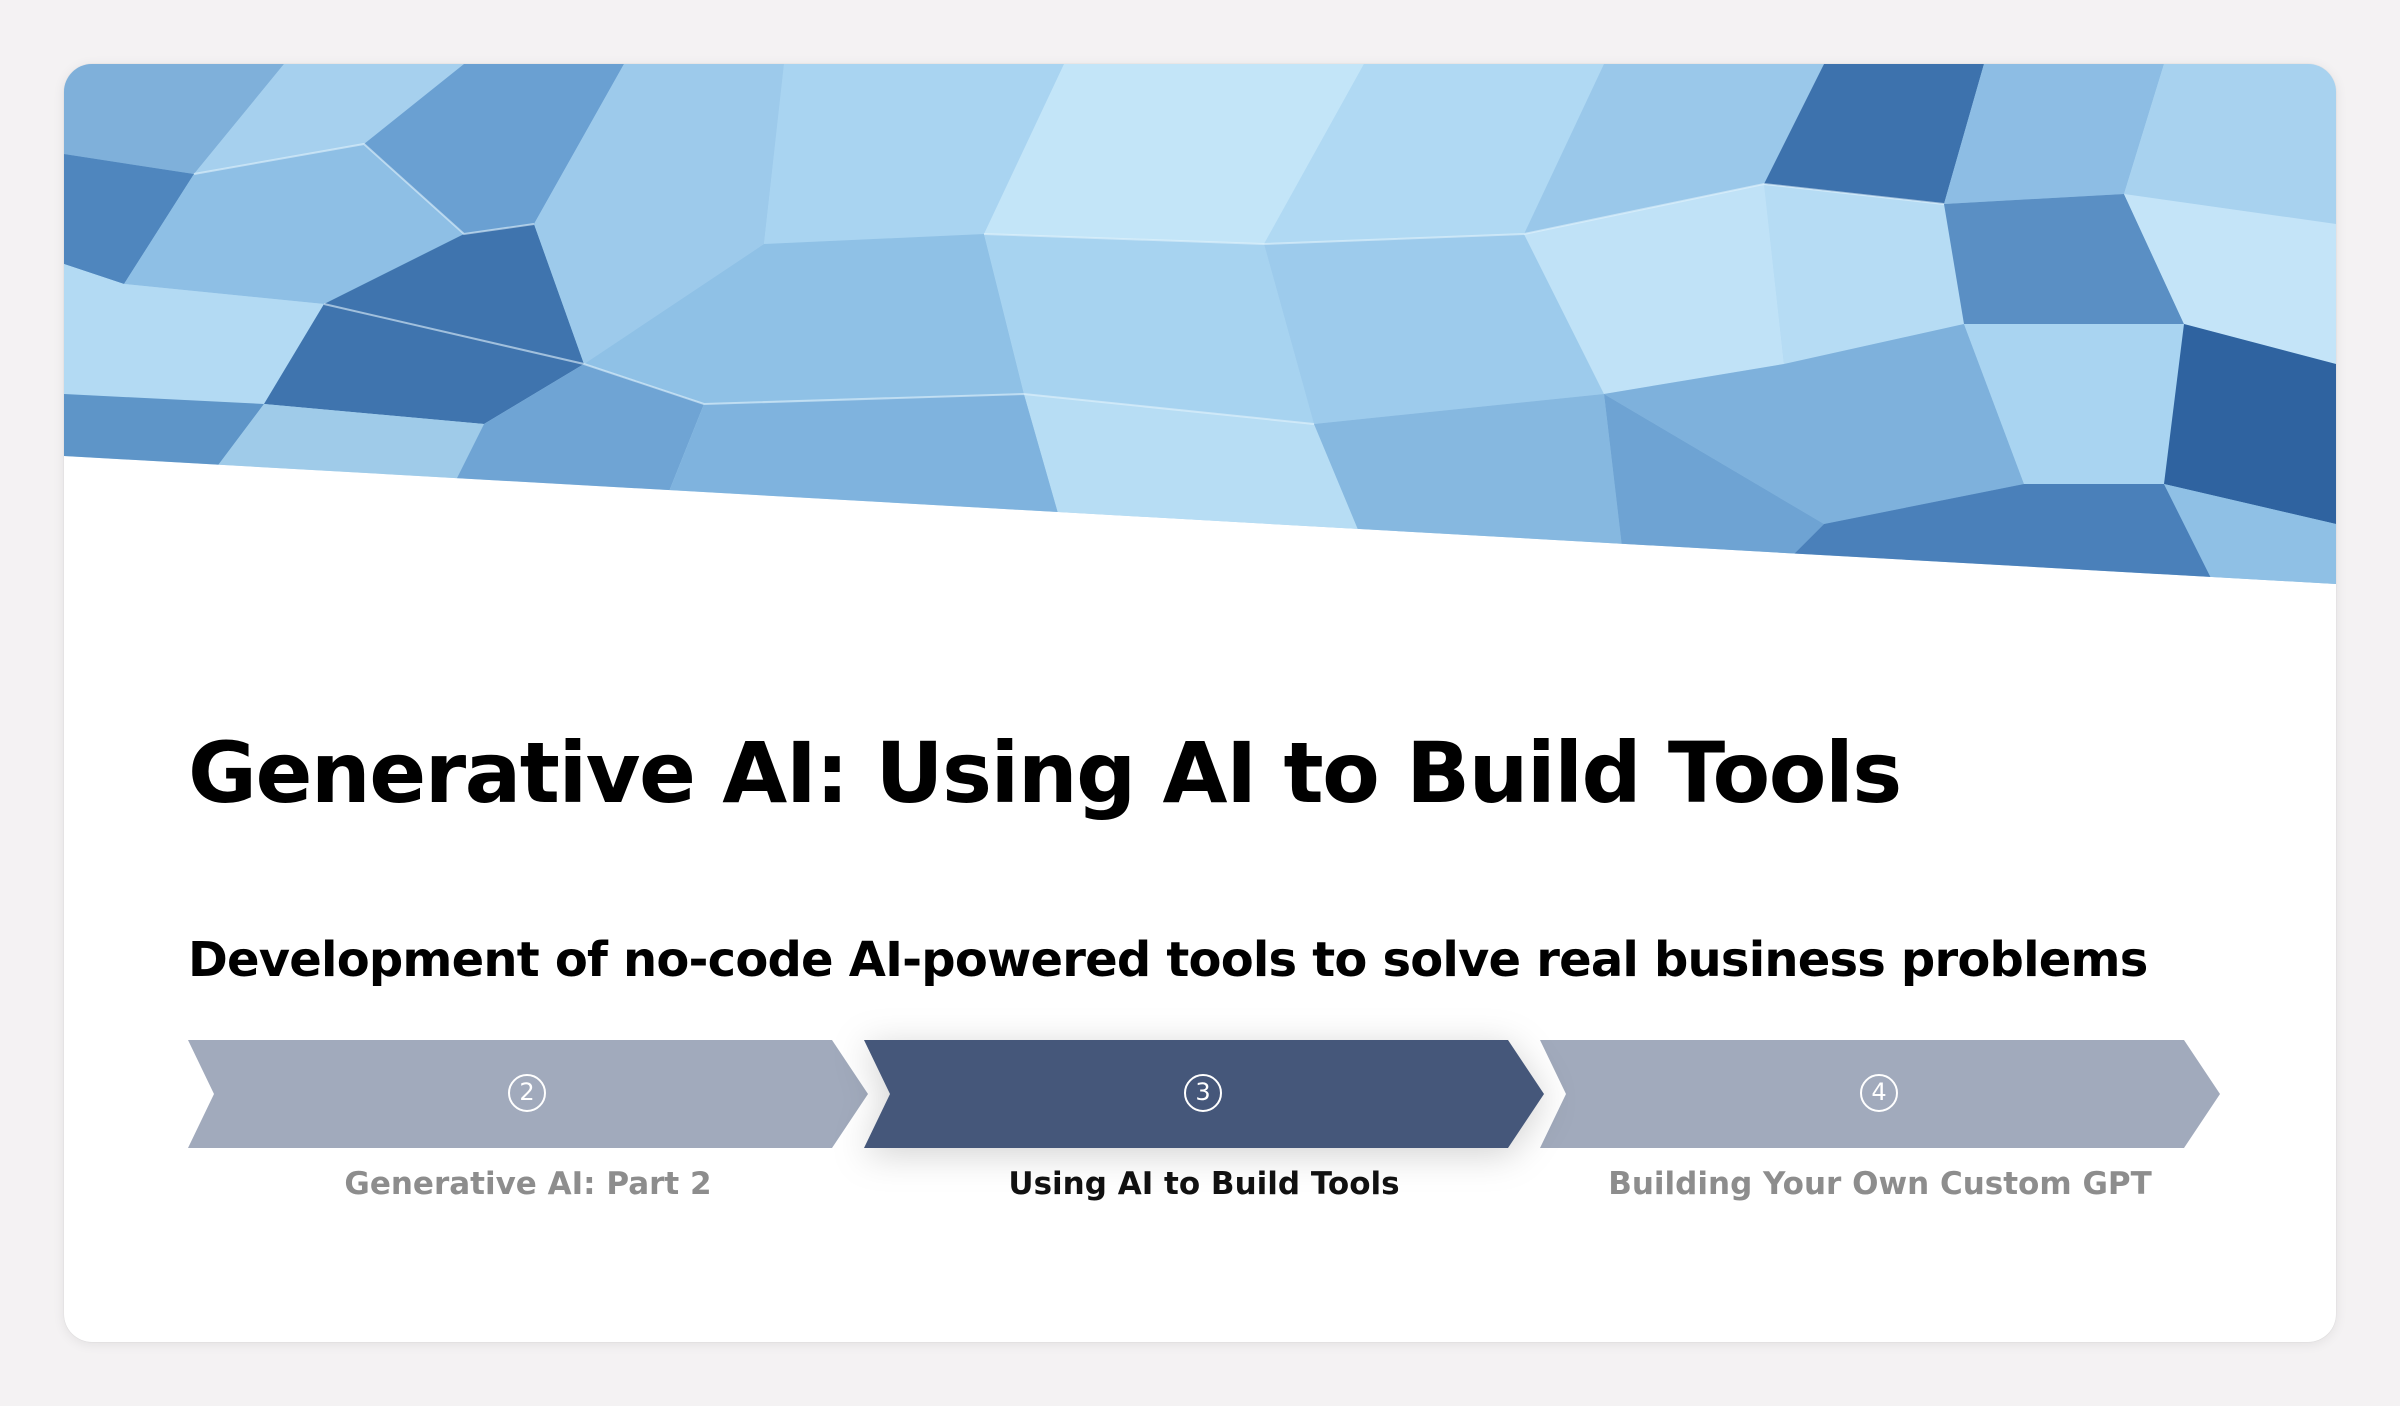 This screenshot has width=2400, height=1406. What do you see at coordinates (1203, 1093) in the screenshot?
I see `step-number-circle: 3` at bounding box center [1203, 1093].